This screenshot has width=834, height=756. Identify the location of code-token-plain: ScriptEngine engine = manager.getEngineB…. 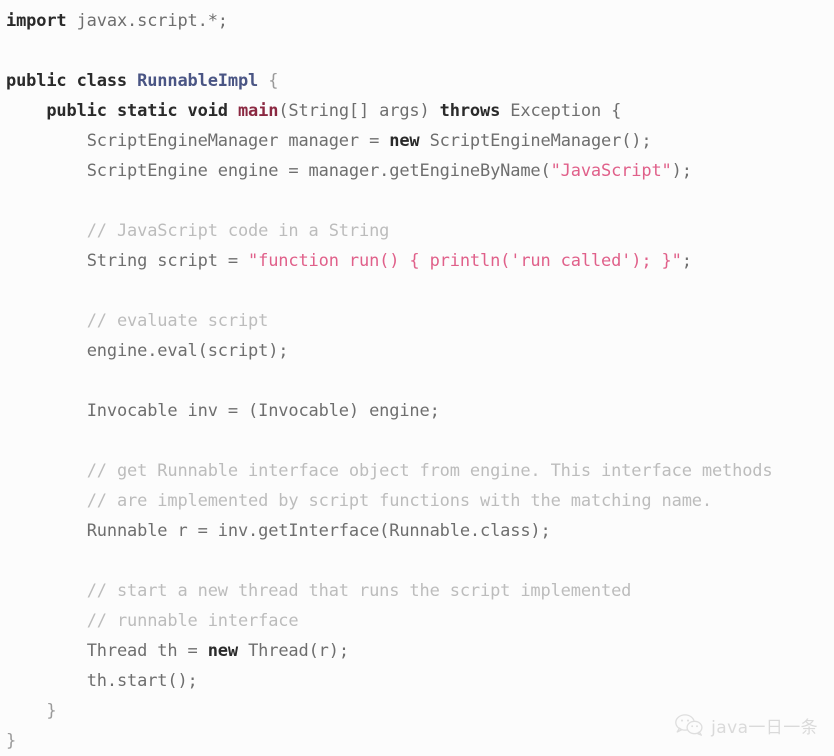
(318, 171).